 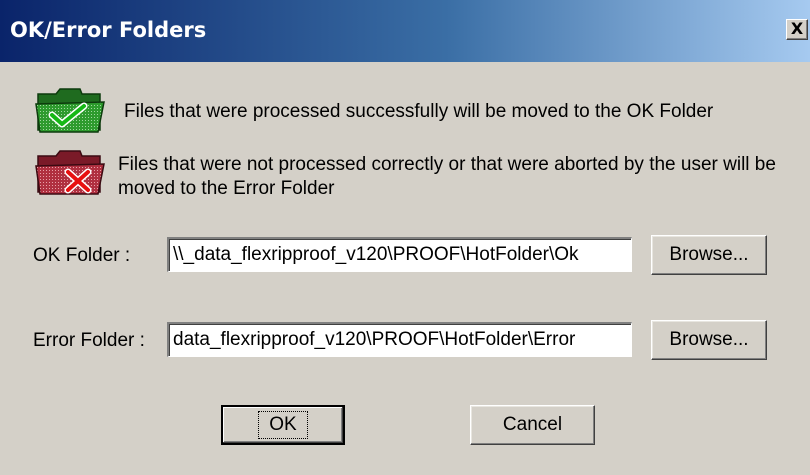 I want to click on ok-folder-input, so click(x=399, y=254).